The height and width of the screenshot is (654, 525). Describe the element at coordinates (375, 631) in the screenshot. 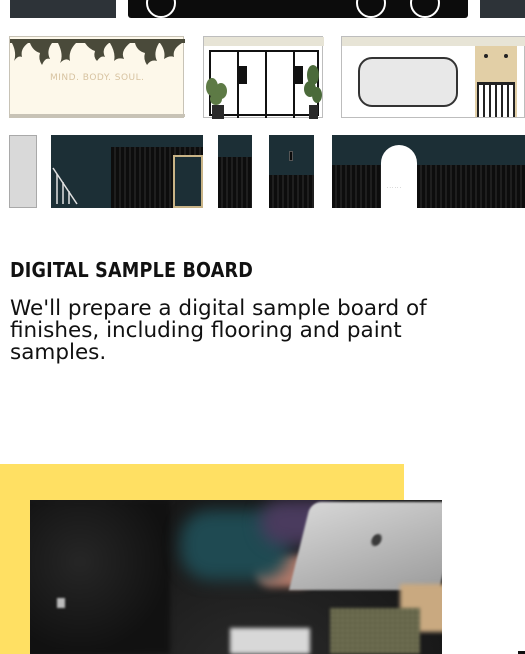

I see `photo-sample-terrazzo` at that location.